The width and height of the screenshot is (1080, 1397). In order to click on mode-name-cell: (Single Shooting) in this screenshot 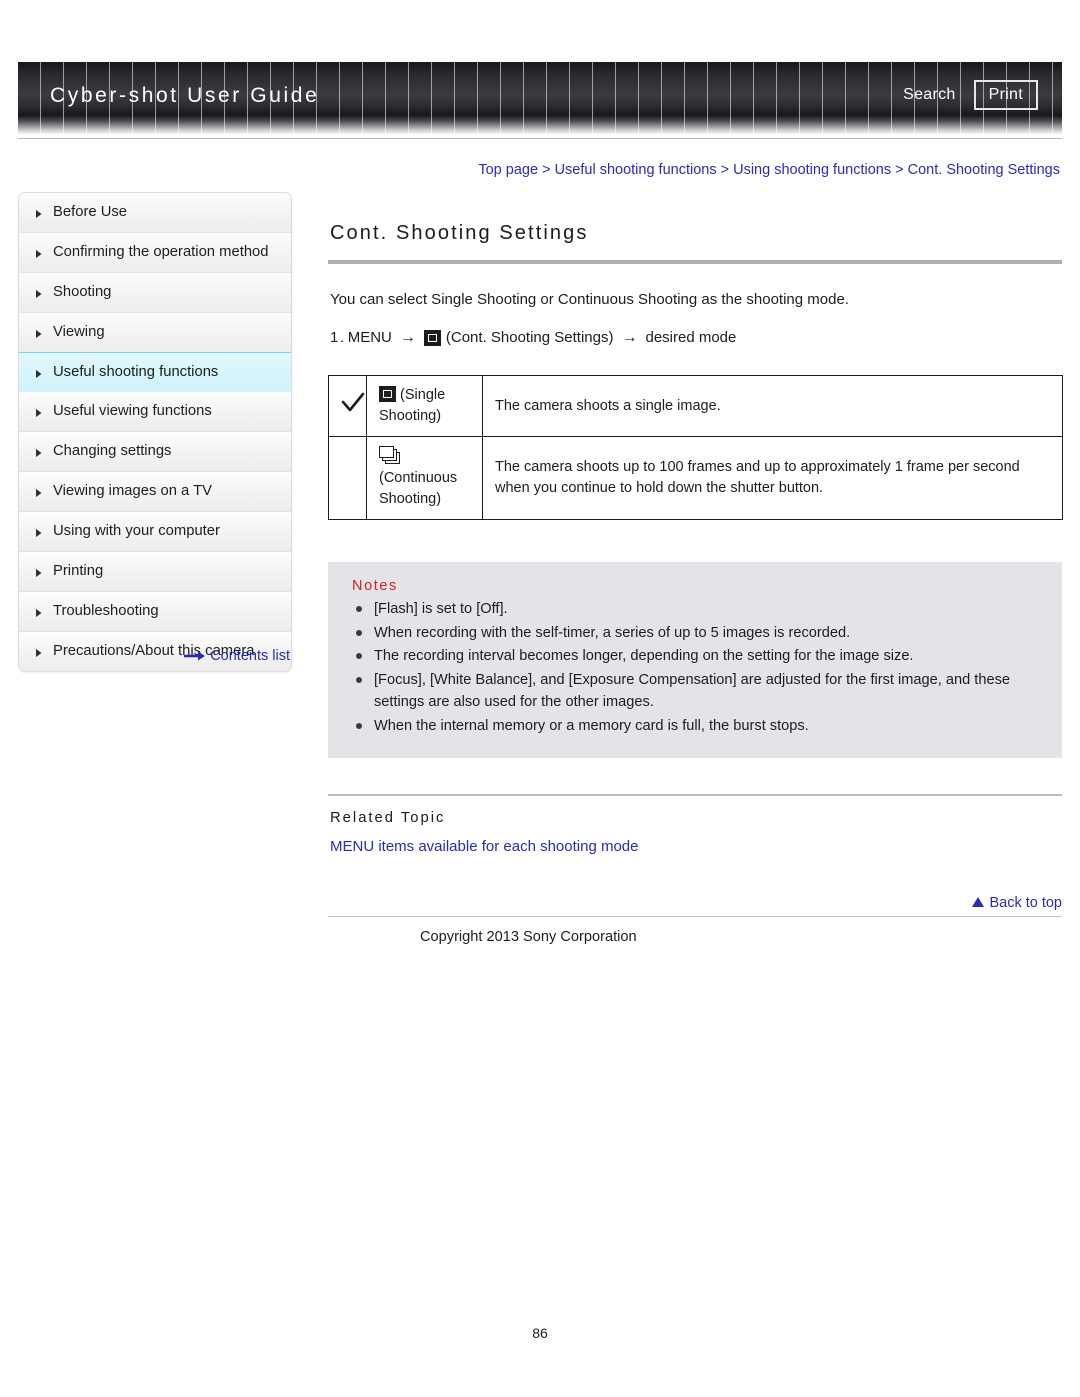, I will do `click(424, 406)`.